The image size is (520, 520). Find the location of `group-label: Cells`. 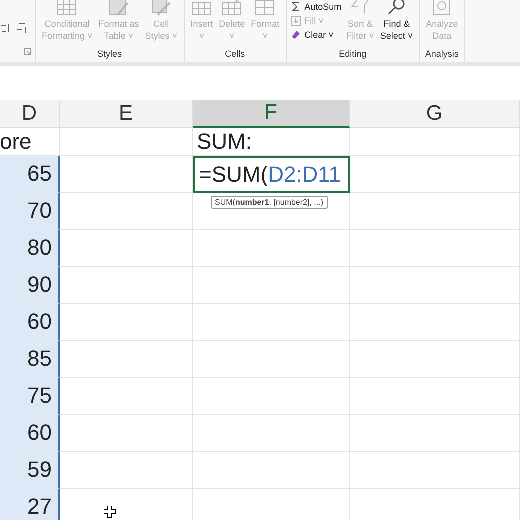

group-label: Cells is located at coordinates (235, 54).